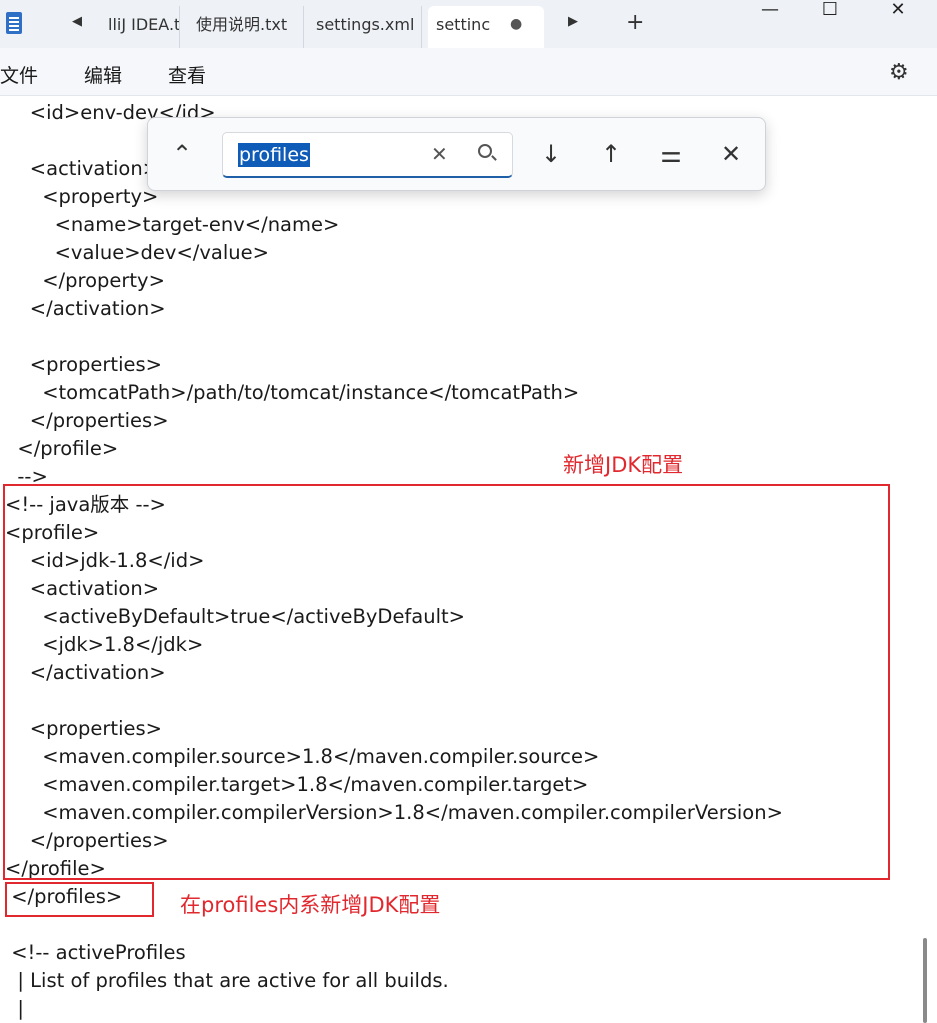 Image resolution: width=937 pixels, height=1023 pixels. Describe the element at coordinates (310, 905) in the screenshot. I see `annotation-in-profiles: 在profiles内系新增JDK配置` at that location.